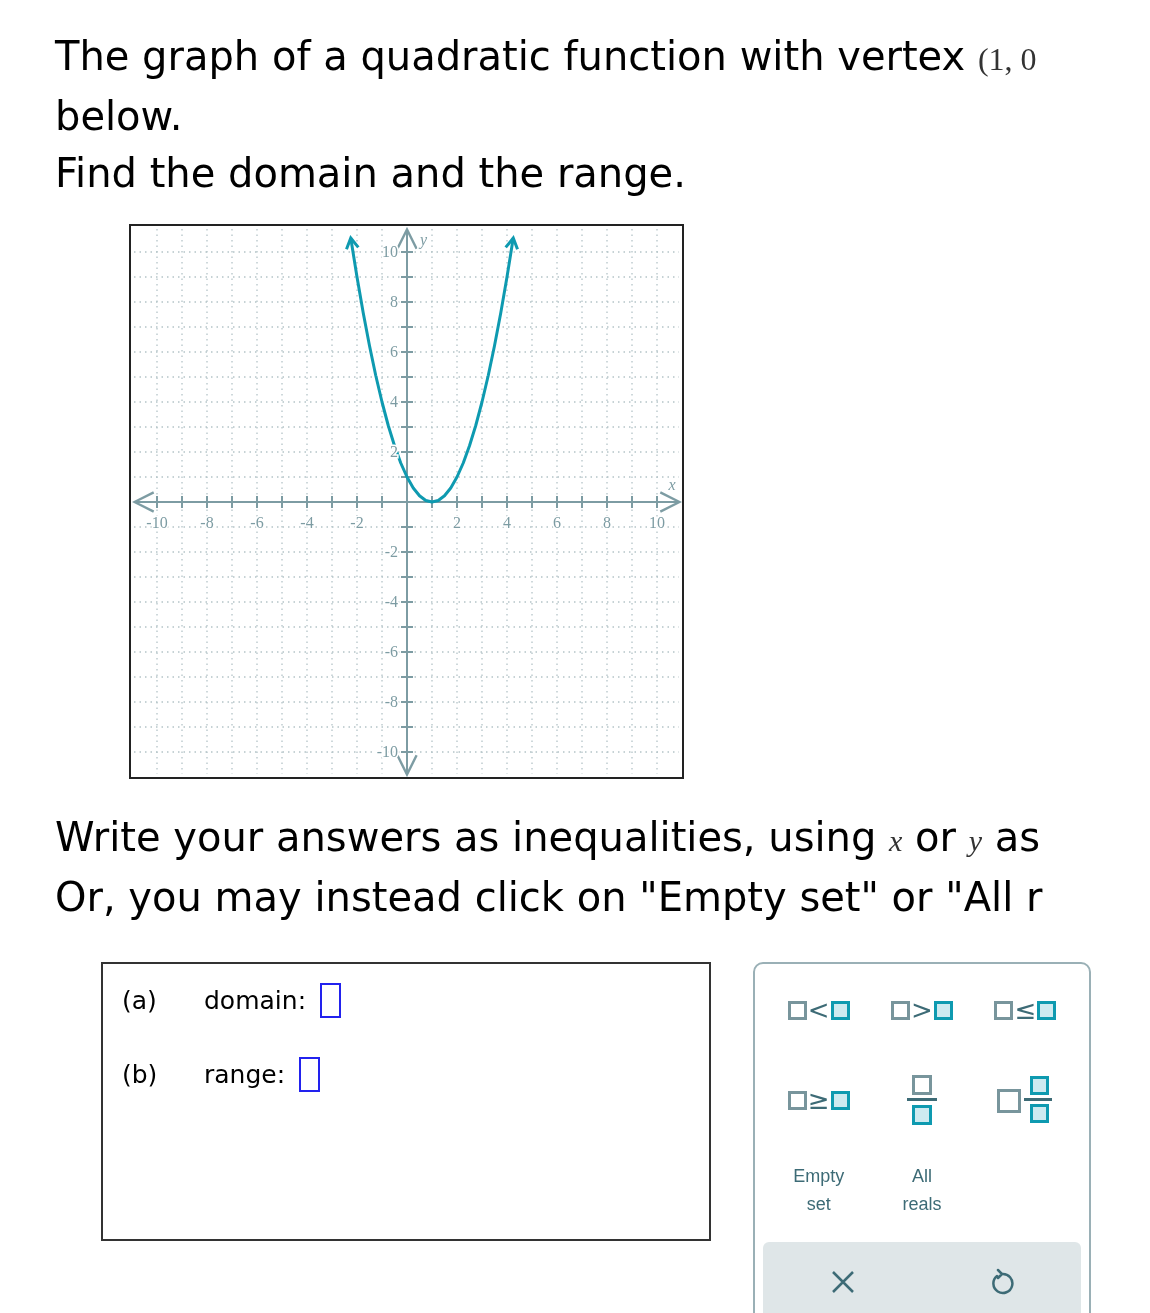 This screenshot has width=1150, height=1313. What do you see at coordinates (922, 1190) in the screenshot?
I see `keypad-key: All reals` at bounding box center [922, 1190].